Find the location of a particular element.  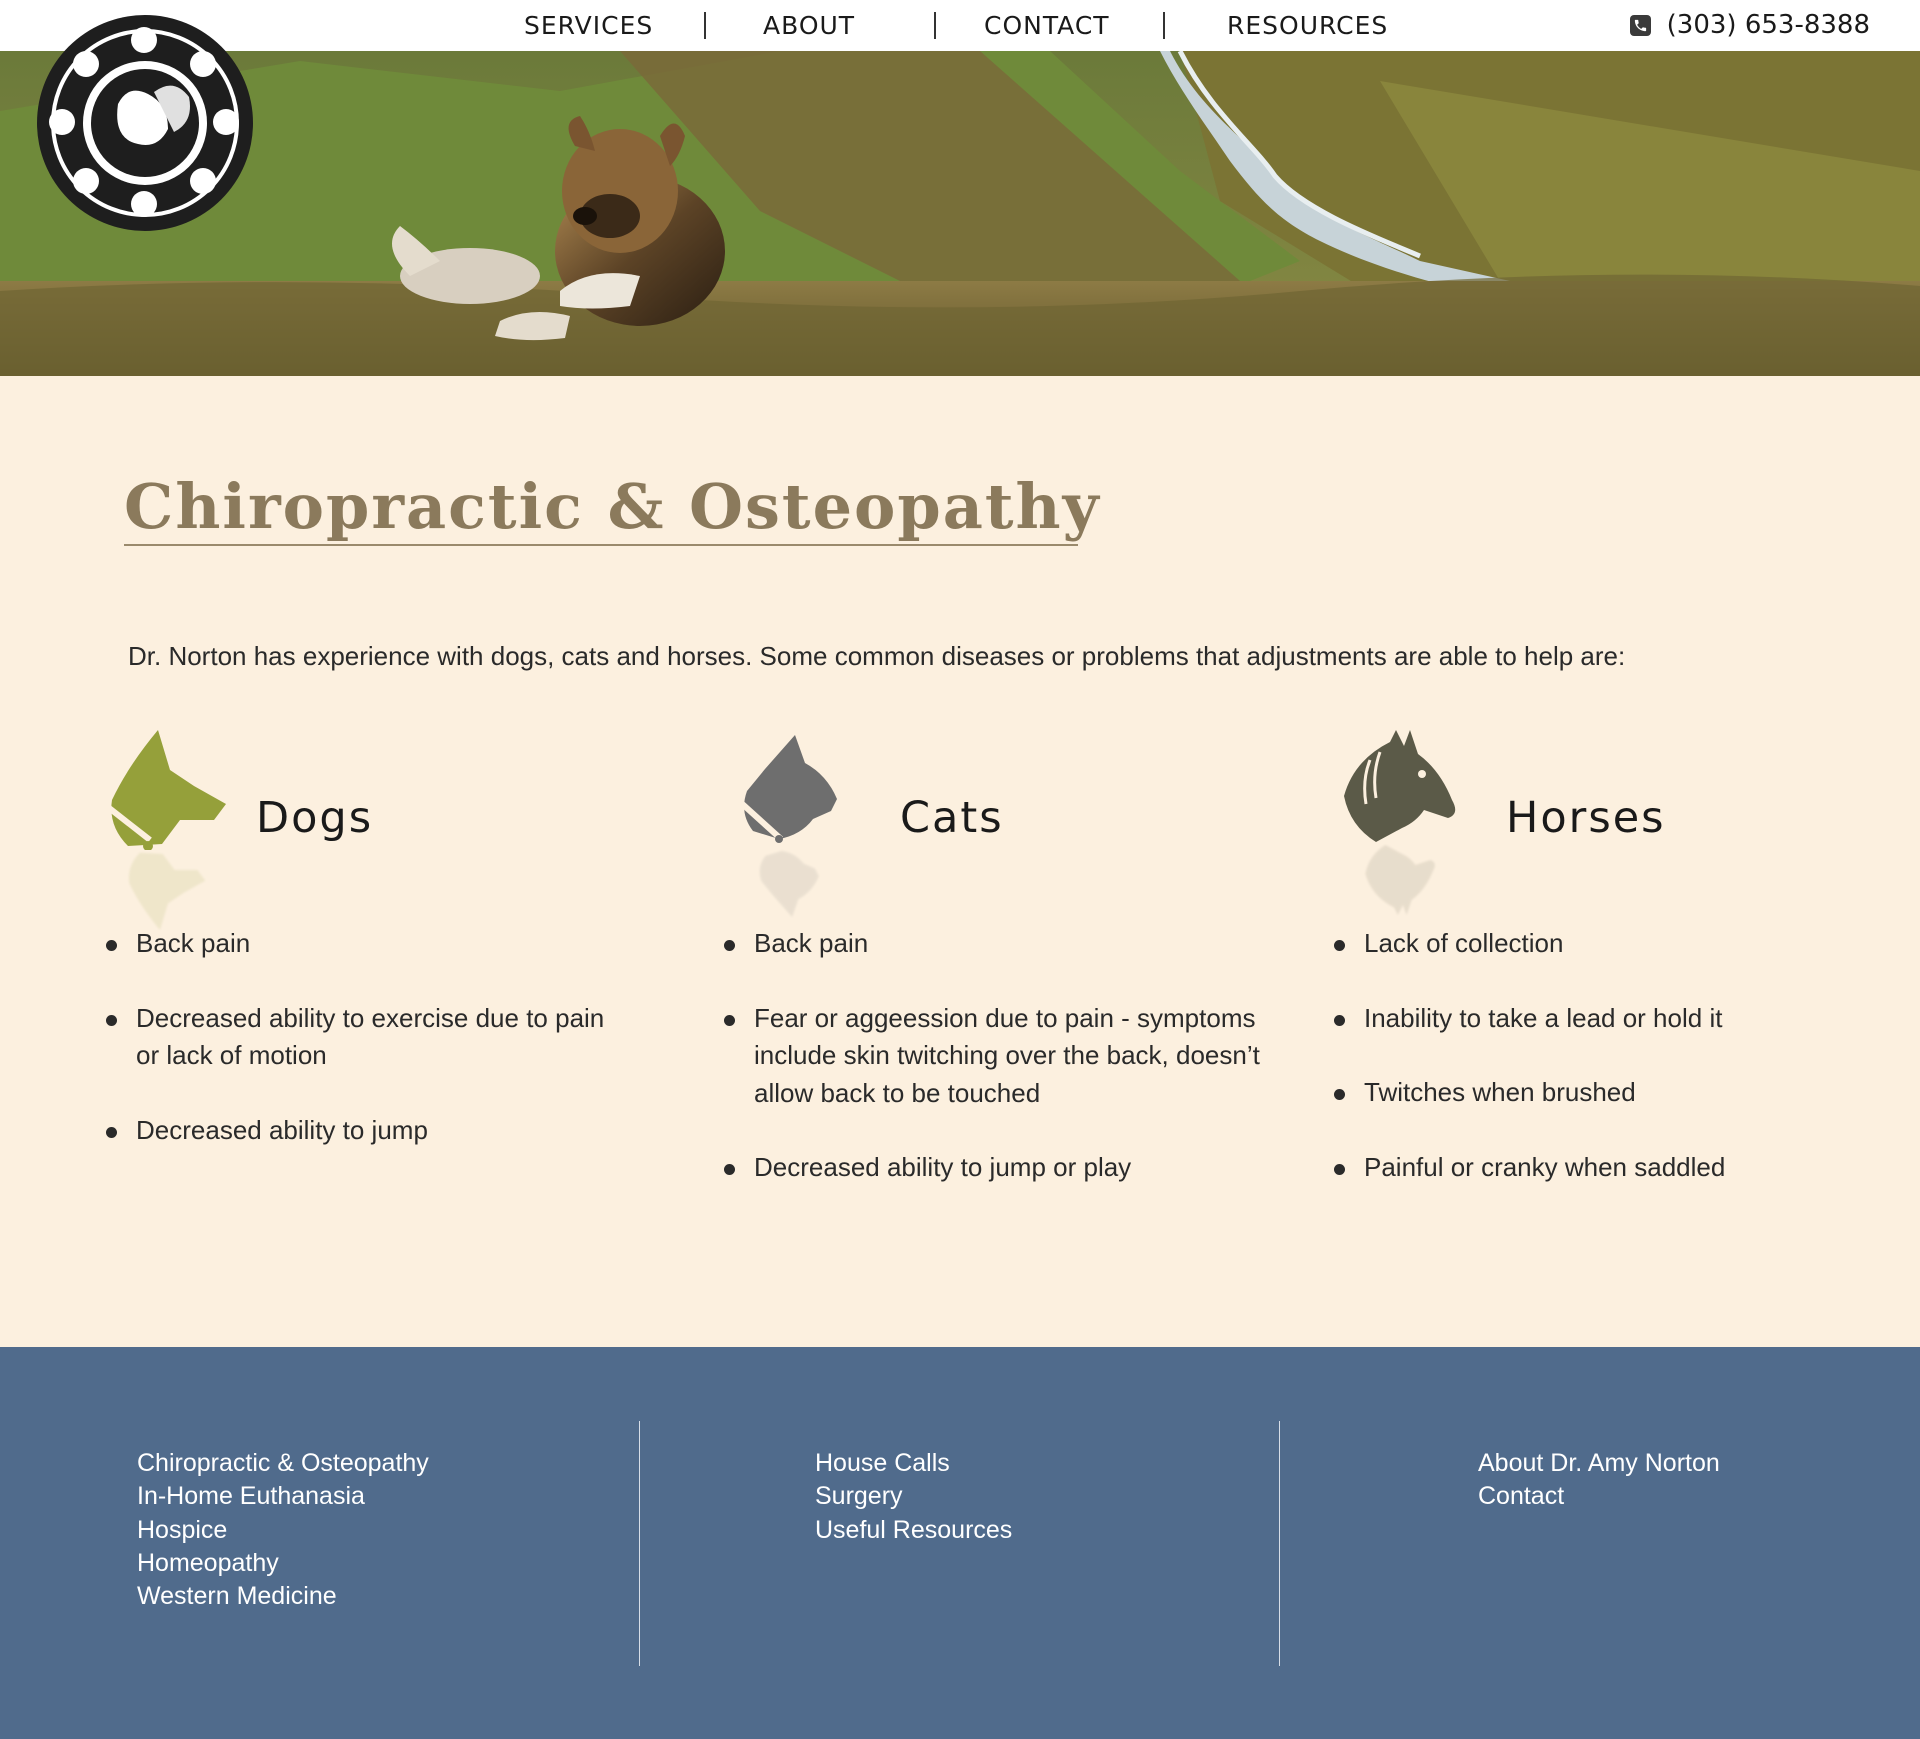

dogs-title: Dogs is located at coordinates (315, 818).